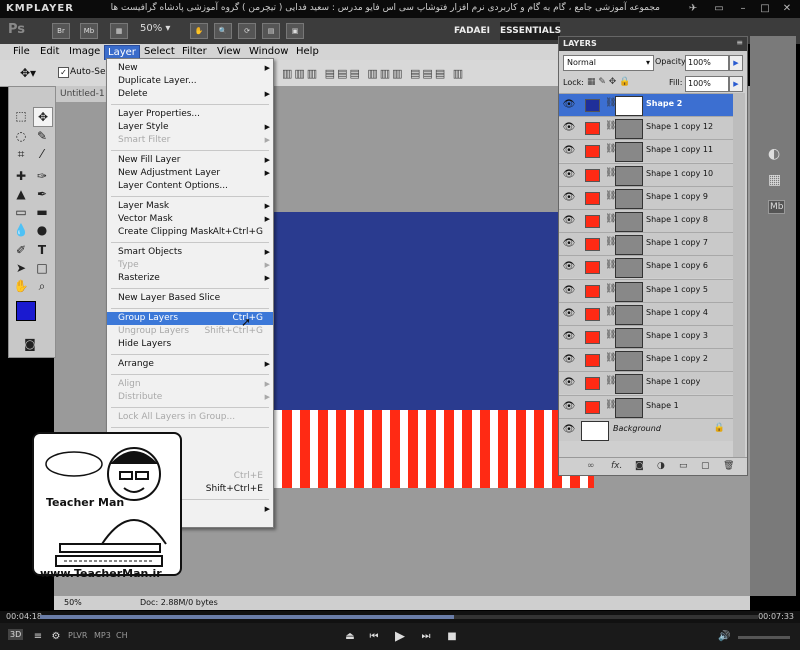 The image size is (800, 650). I want to click on mask-icon: ◙, so click(639, 466).